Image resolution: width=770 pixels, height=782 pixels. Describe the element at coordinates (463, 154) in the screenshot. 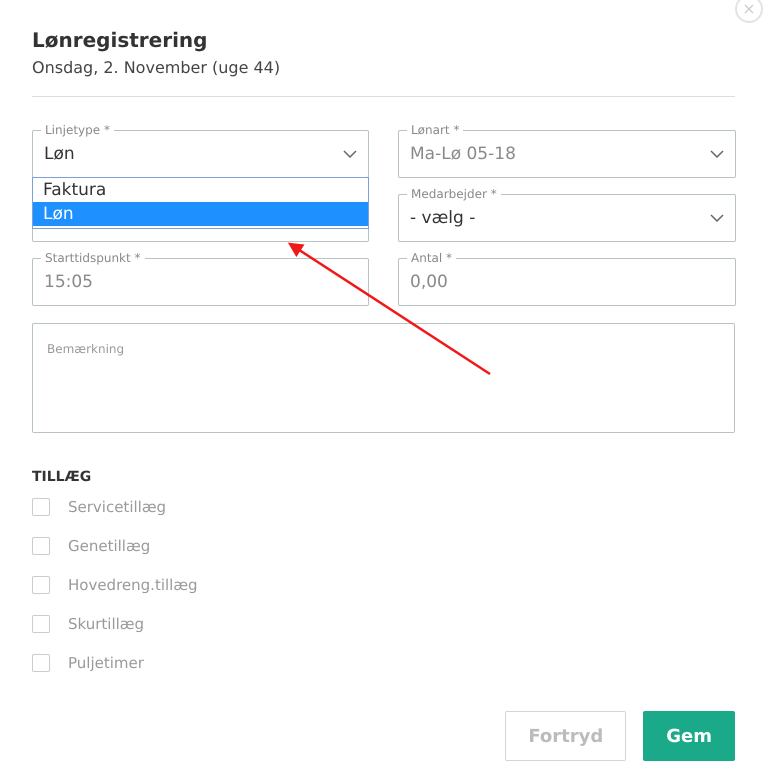

I see `field-value: Ma-Lø 05-18` at that location.